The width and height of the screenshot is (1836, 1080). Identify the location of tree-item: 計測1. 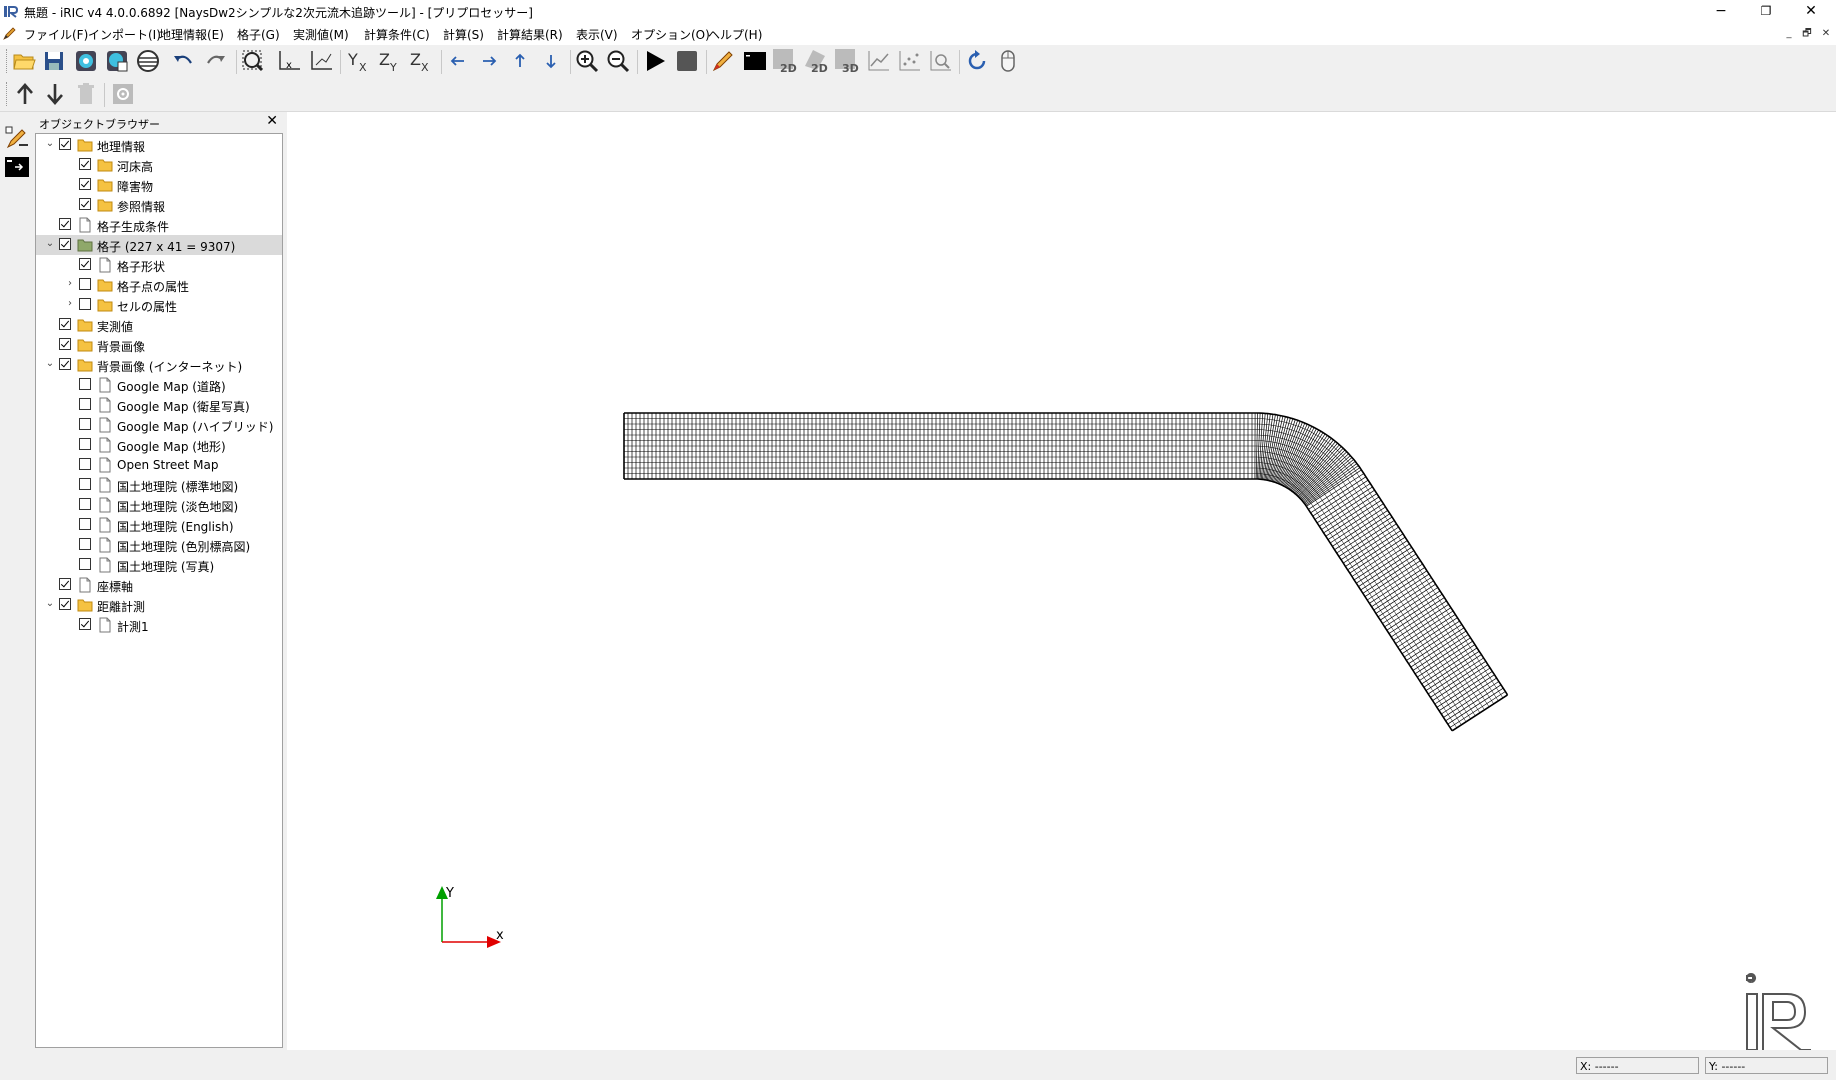
(159, 625).